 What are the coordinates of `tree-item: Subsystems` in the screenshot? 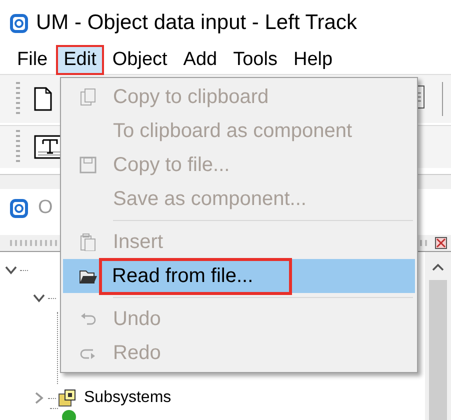 It's located at (128, 398).